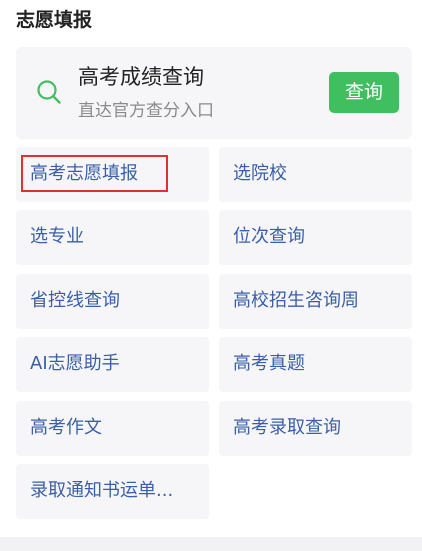  What do you see at coordinates (260, 173) in the screenshot?
I see `grid-item-label: 选院校` at bounding box center [260, 173].